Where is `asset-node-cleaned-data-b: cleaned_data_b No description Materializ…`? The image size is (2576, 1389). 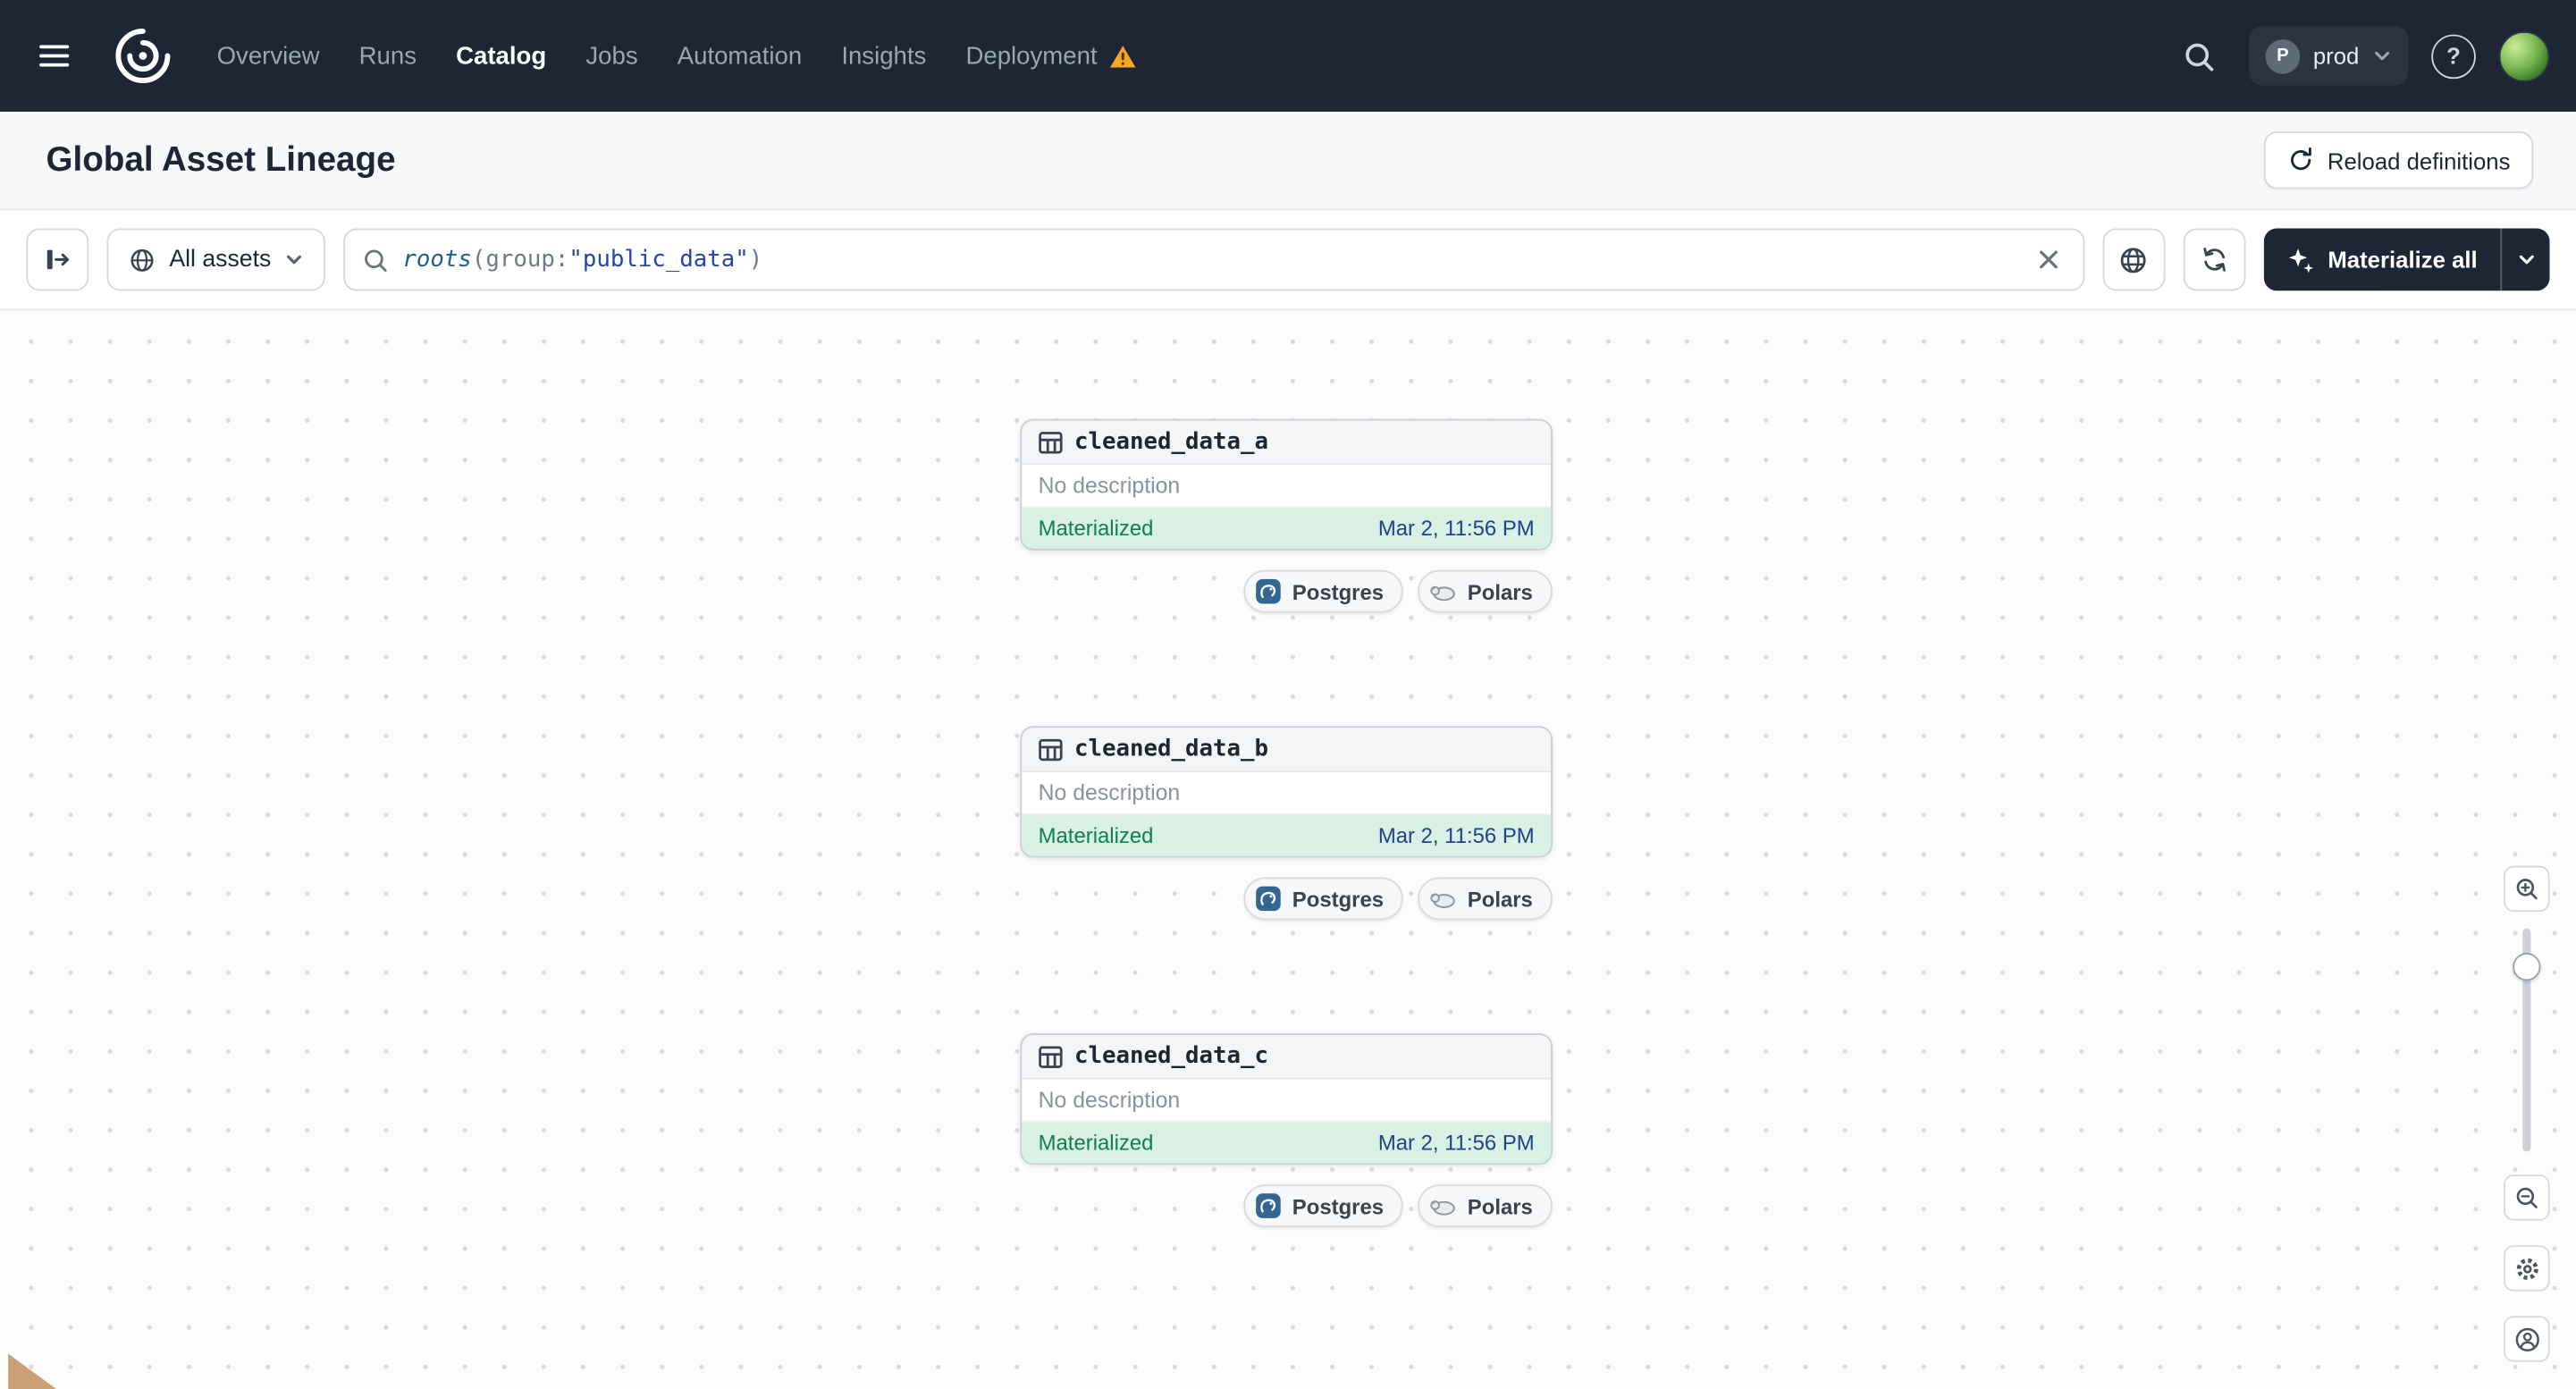
asset-node-cleaned-data-b: cleaned_data_b No description Materializ… is located at coordinates (1287, 792).